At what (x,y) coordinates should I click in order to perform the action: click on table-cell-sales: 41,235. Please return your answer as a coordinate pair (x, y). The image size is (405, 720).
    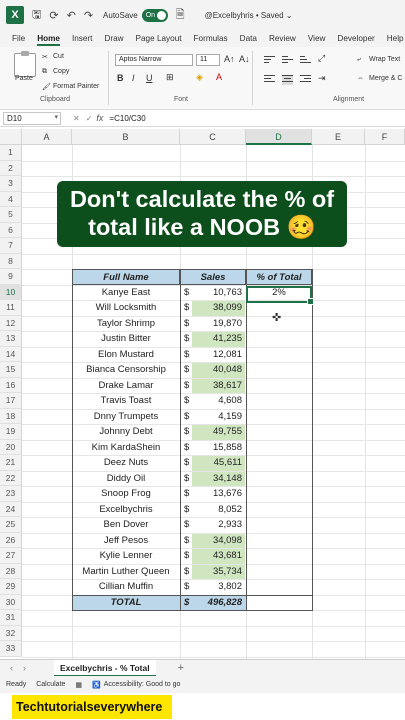
    Looking at the image, I should click on (218, 339).